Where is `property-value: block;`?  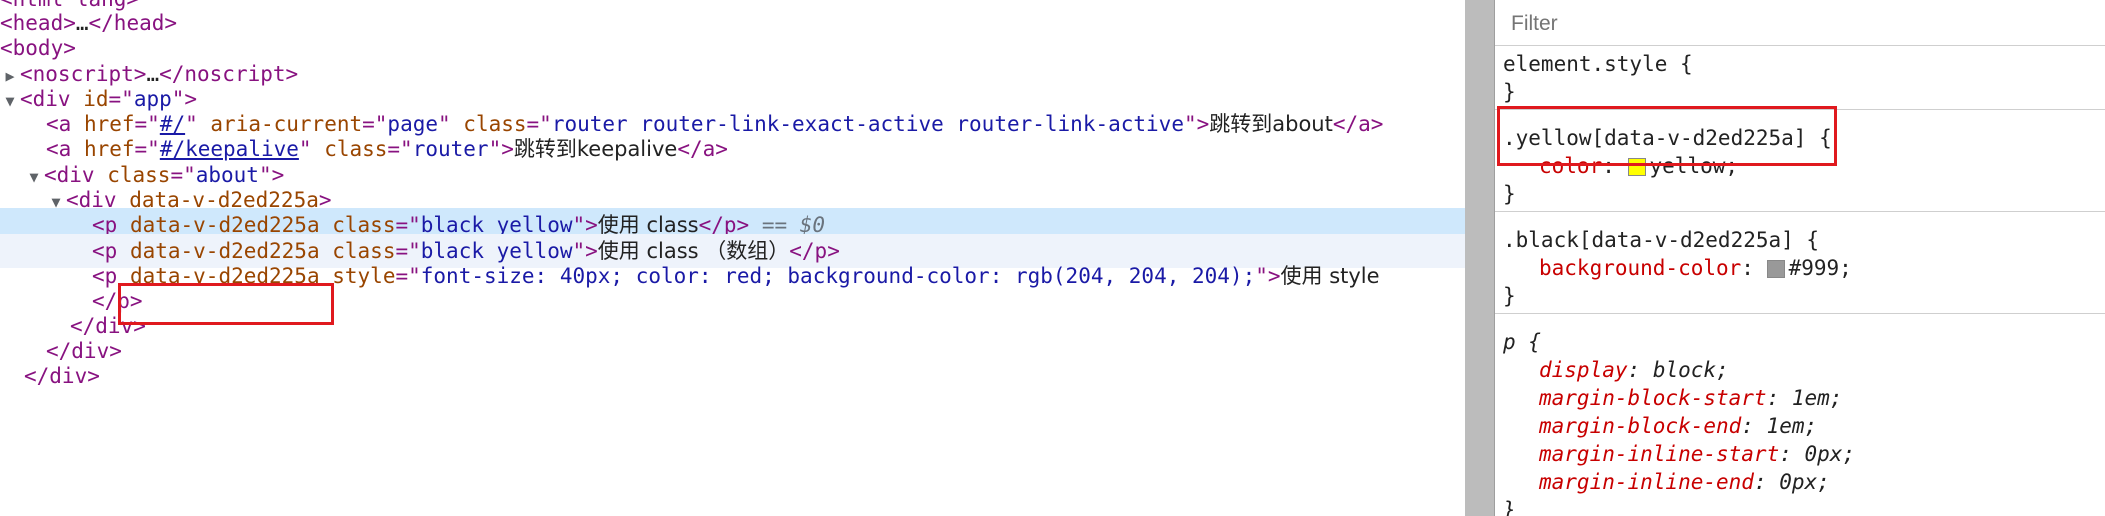 property-value: block; is located at coordinates (1690, 370).